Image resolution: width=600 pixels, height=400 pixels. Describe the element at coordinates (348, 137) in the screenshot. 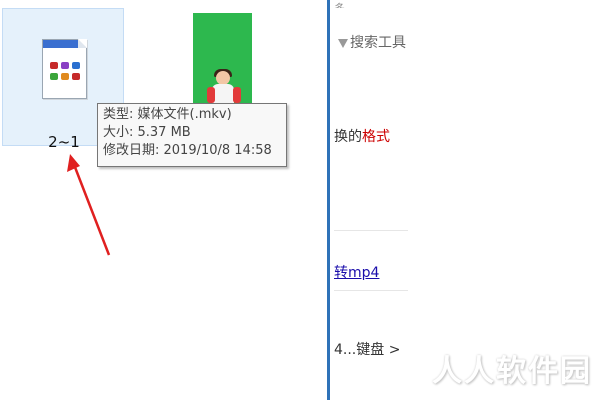

I see `result1-prefix: 换的` at that location.